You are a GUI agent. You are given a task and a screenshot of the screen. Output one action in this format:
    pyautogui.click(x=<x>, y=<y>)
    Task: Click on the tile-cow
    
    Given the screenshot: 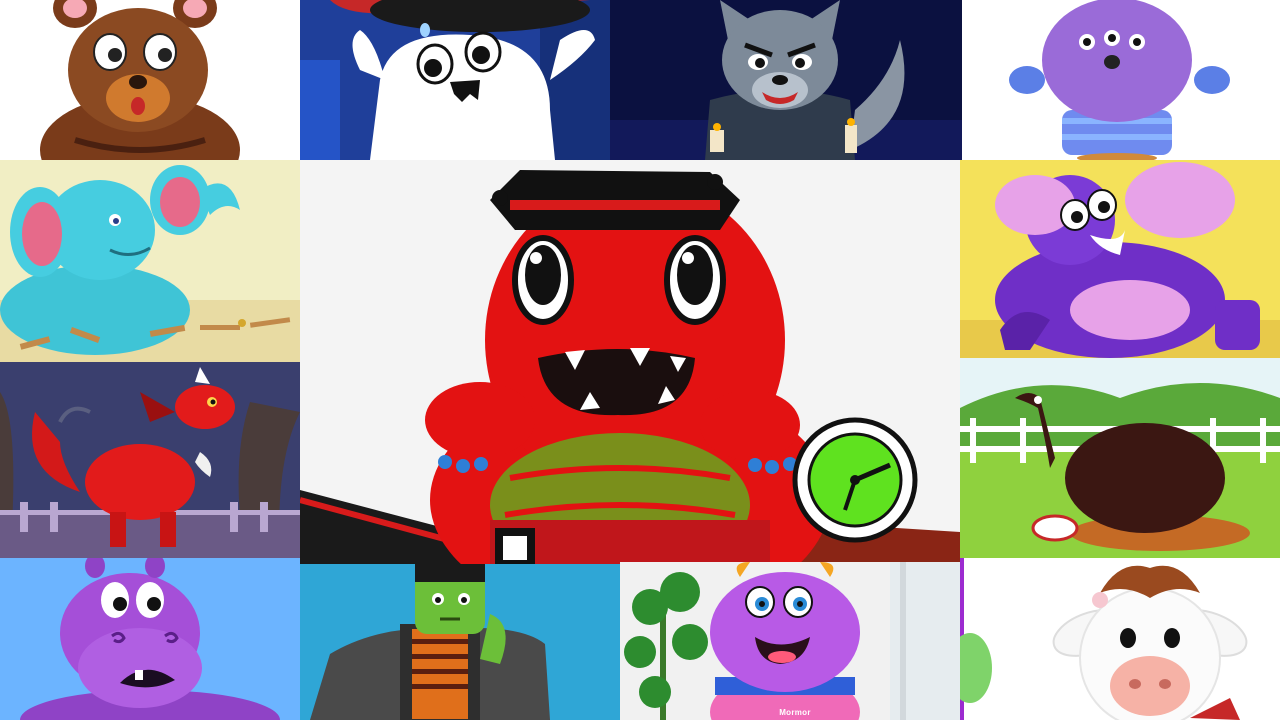 What is the action you would take?
    pyautogui.click(x=1120, y=639)
    